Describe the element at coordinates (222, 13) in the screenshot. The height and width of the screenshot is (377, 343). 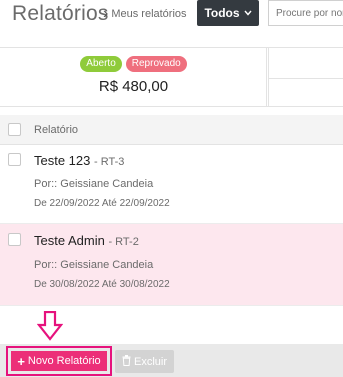
I see `status-filter-label: Todos` at that location.